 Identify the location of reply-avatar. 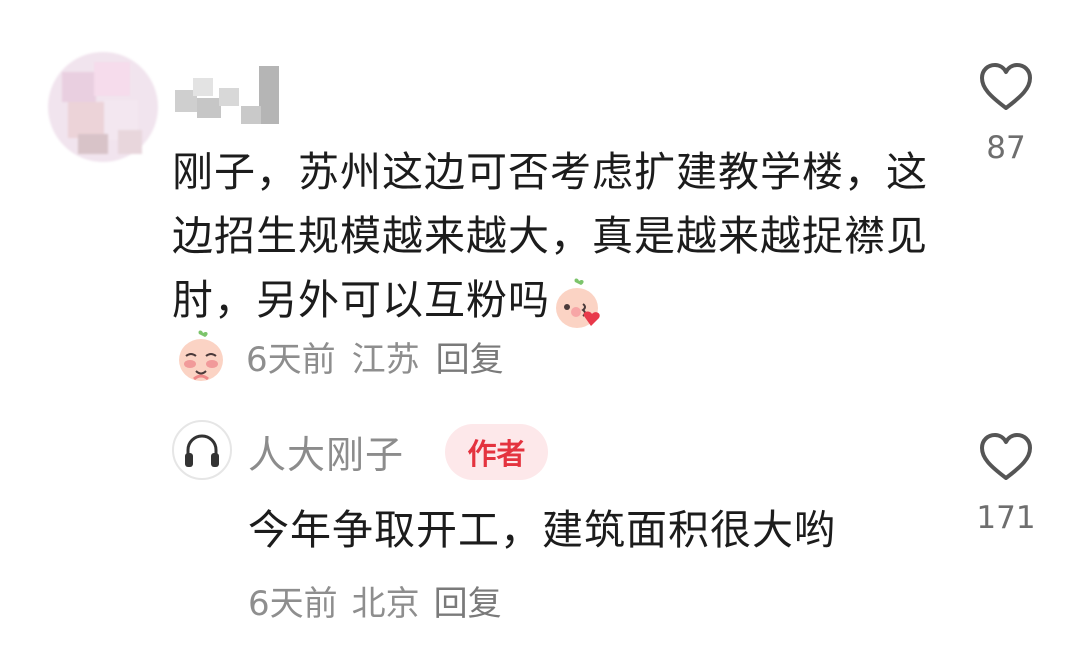
(202, 450).